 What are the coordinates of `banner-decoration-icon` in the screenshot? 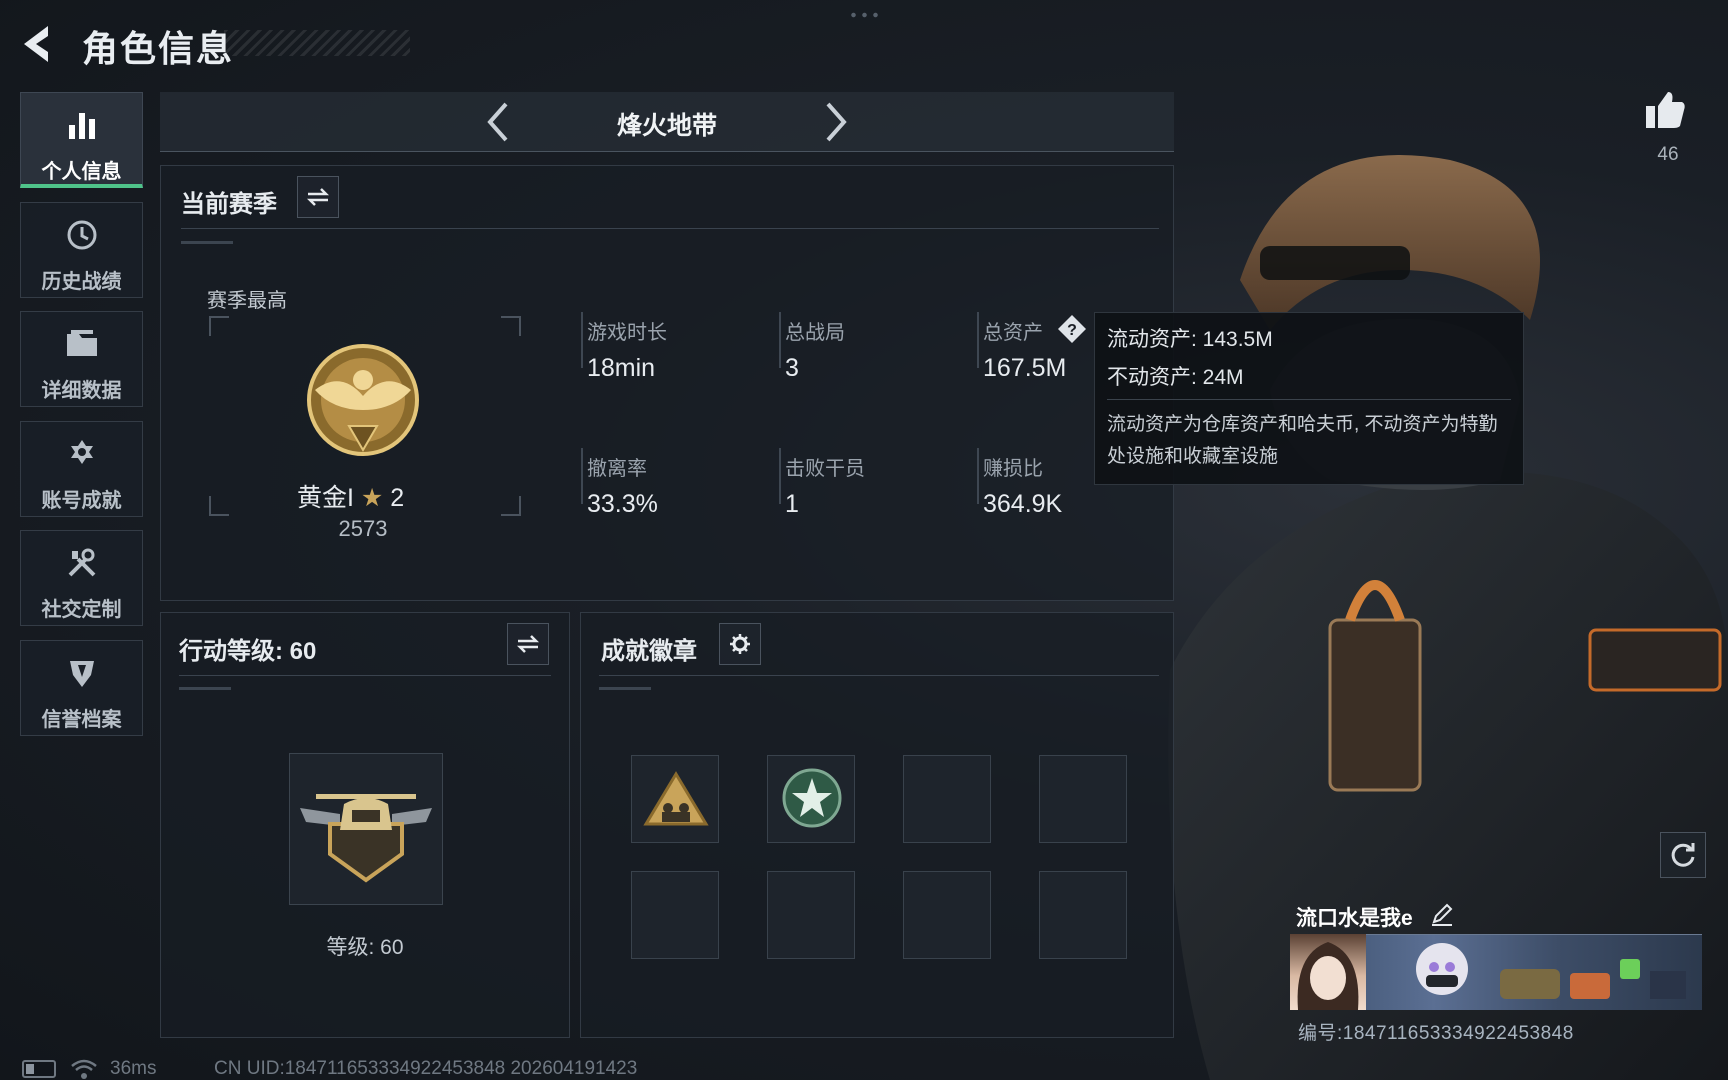 It's located at (1593, 979).